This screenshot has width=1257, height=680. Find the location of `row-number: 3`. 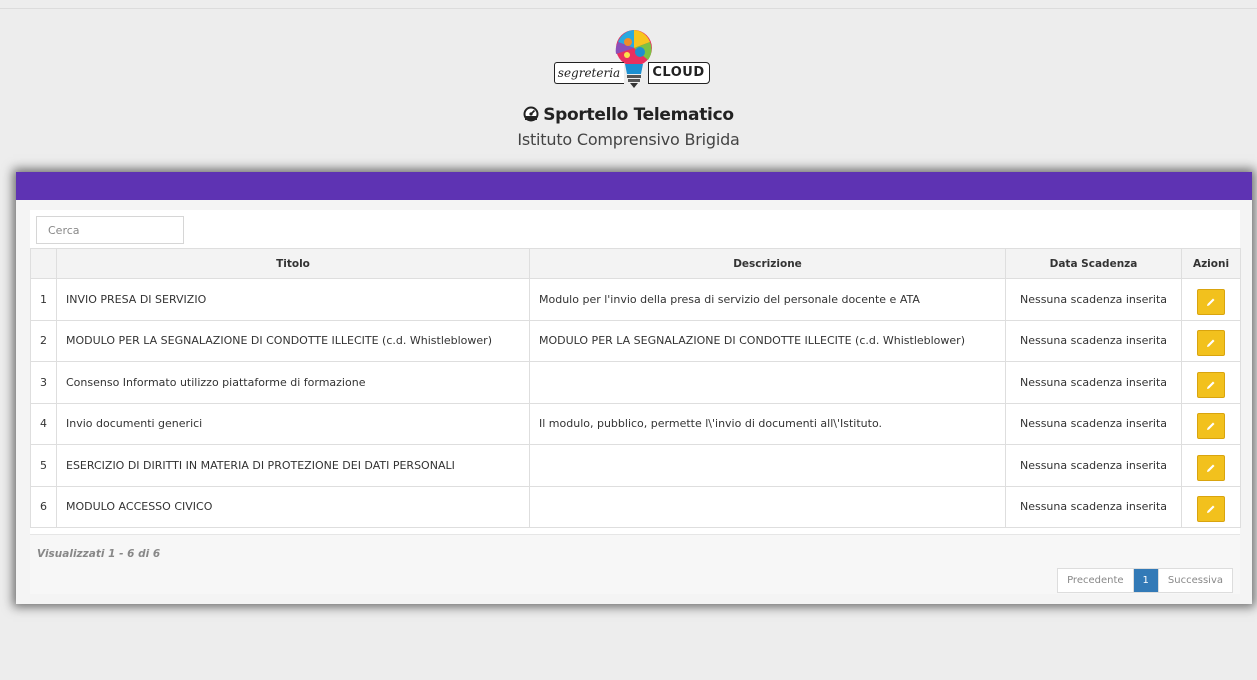

row-number: 3 is located at coordinates (43, 382).